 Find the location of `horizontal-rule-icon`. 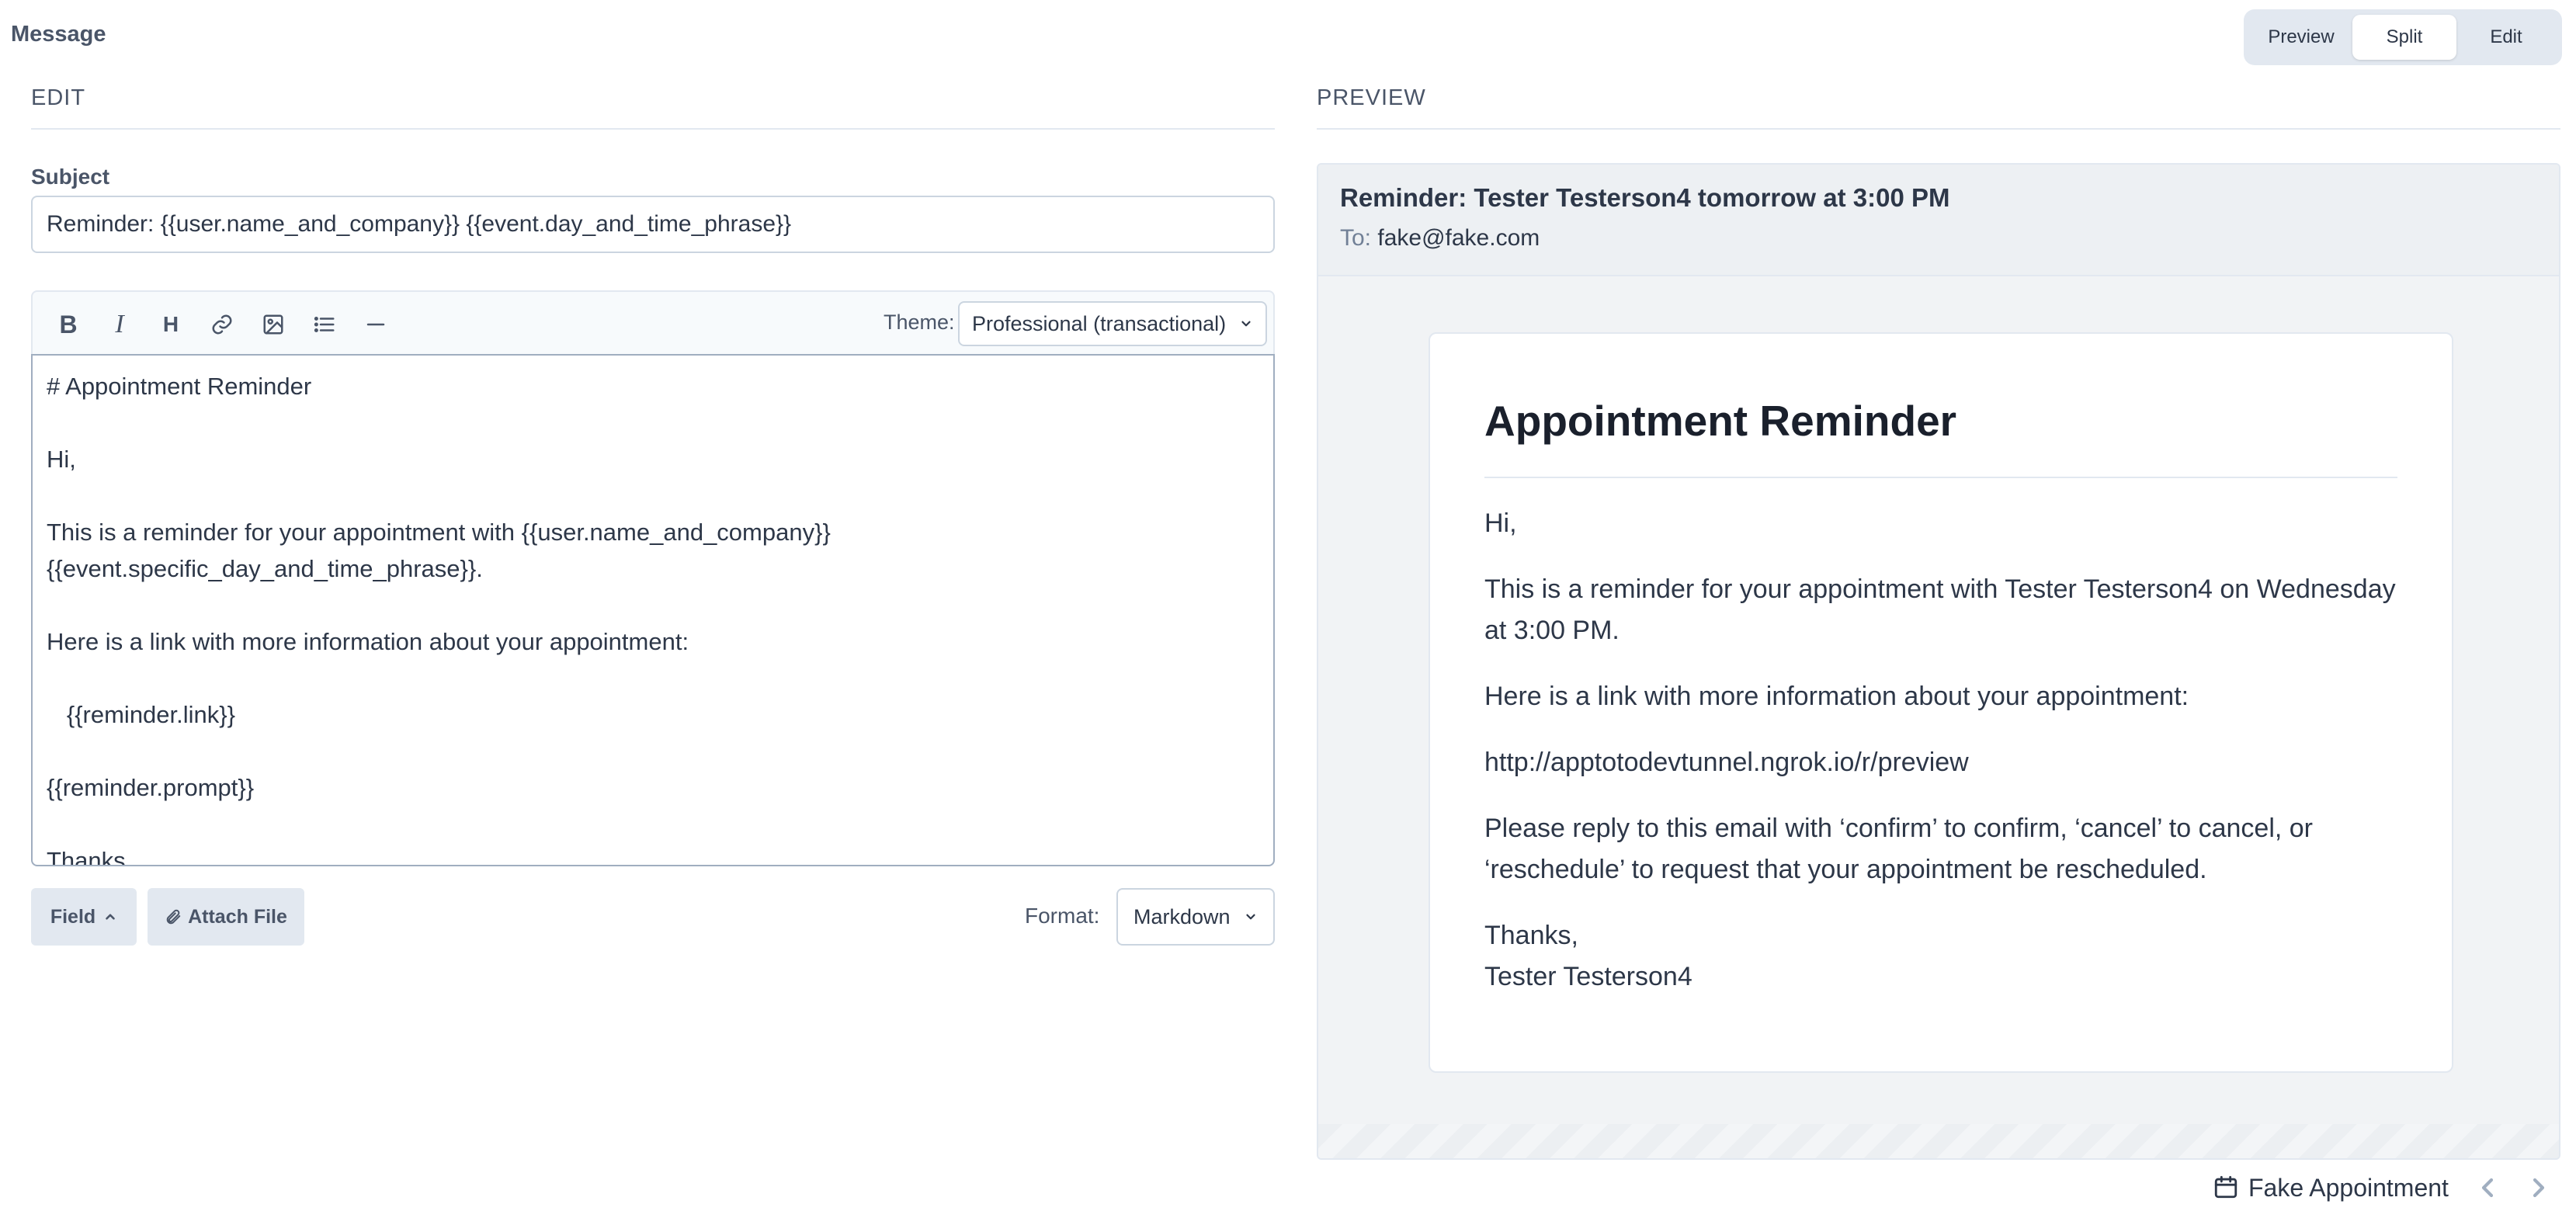

horizontal-rule-icon is located at coordinates (376, 324).